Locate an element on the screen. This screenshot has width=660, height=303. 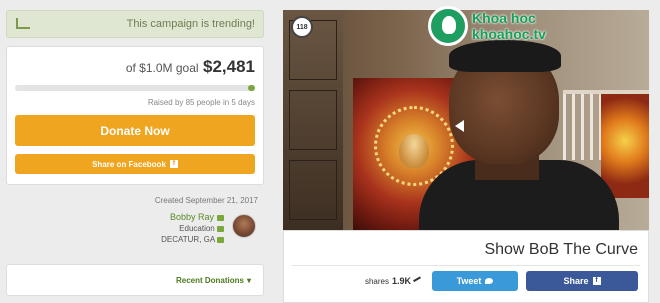
organizer-name: Bobby Ray is located at coordinates (191, 217).